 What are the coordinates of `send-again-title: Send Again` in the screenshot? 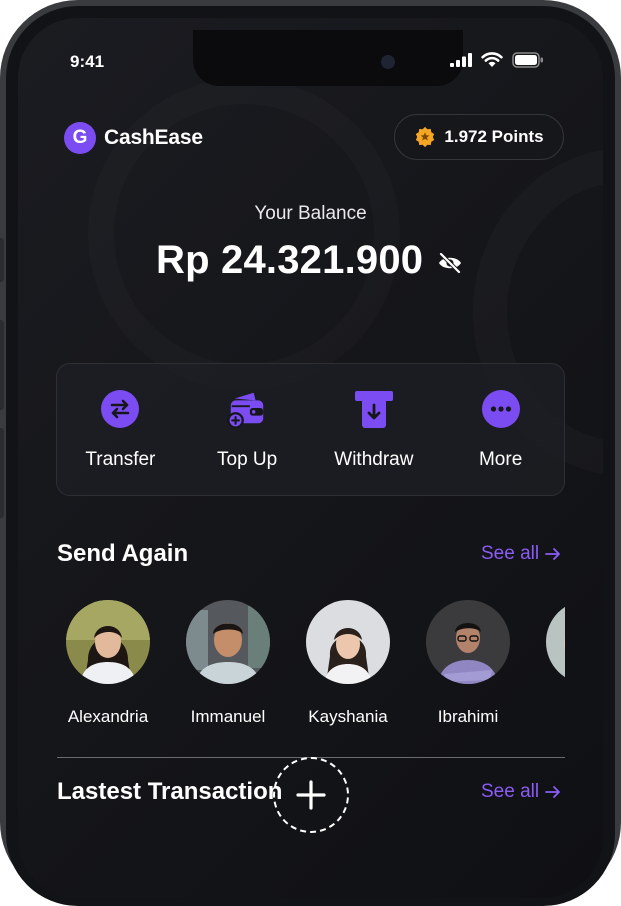 It's located at (123, 553).